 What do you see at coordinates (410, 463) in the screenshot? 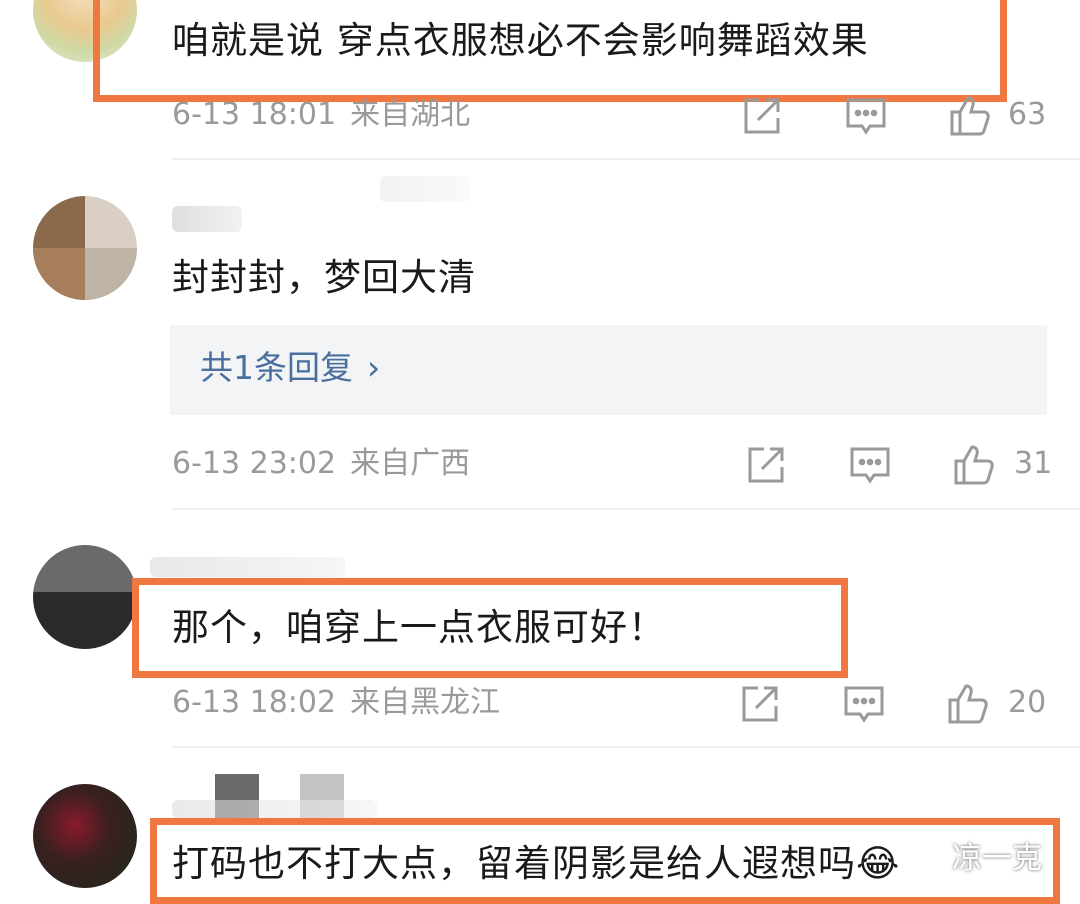
I see `comment-location: 来自广西` at bounding box center [410, 463].